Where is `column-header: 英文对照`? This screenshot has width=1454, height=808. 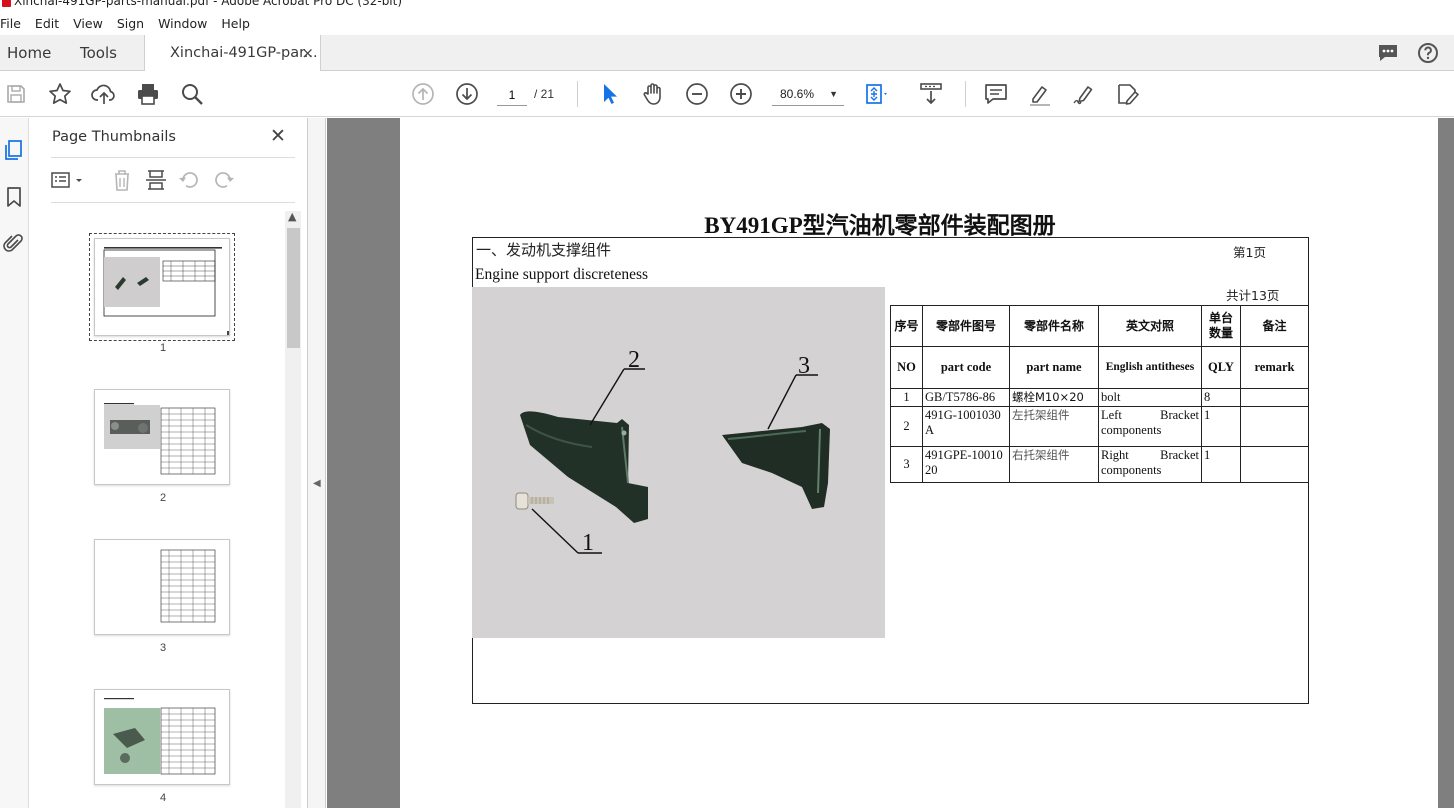 column-header: 英文对照 is located at coordinates (1150, 326).